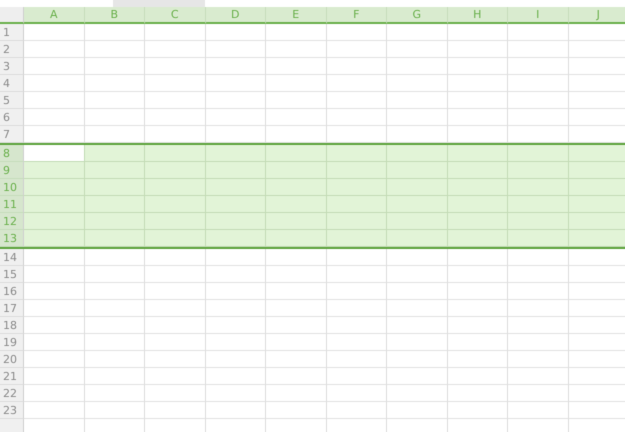  I want to click on column-header: J, so click(596, 15).